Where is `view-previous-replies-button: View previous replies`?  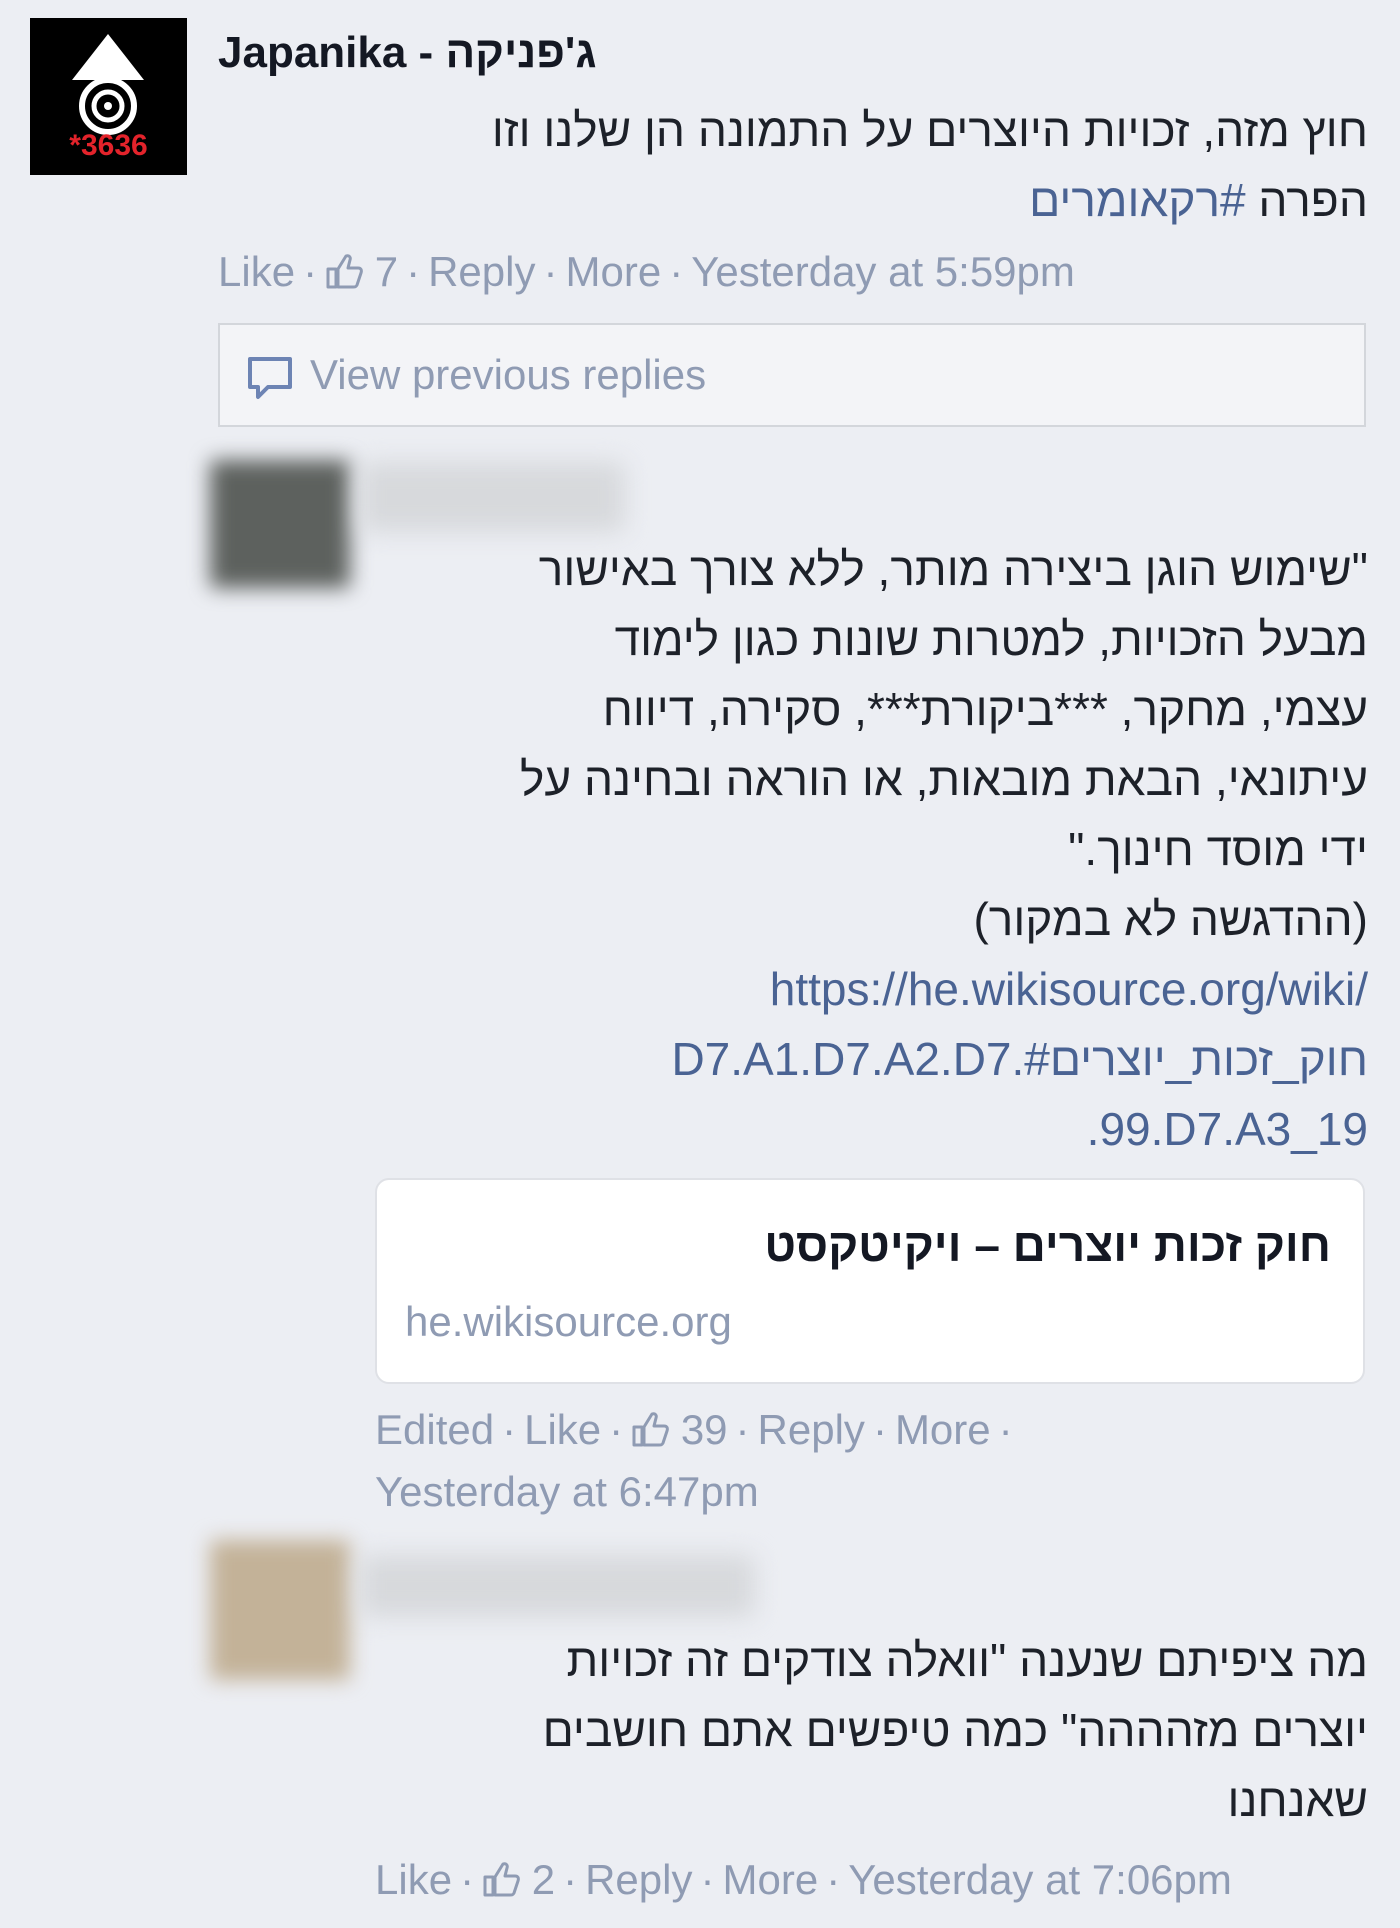
view-previous-replies-button: View previous replies is located at coordinates (792, 375).